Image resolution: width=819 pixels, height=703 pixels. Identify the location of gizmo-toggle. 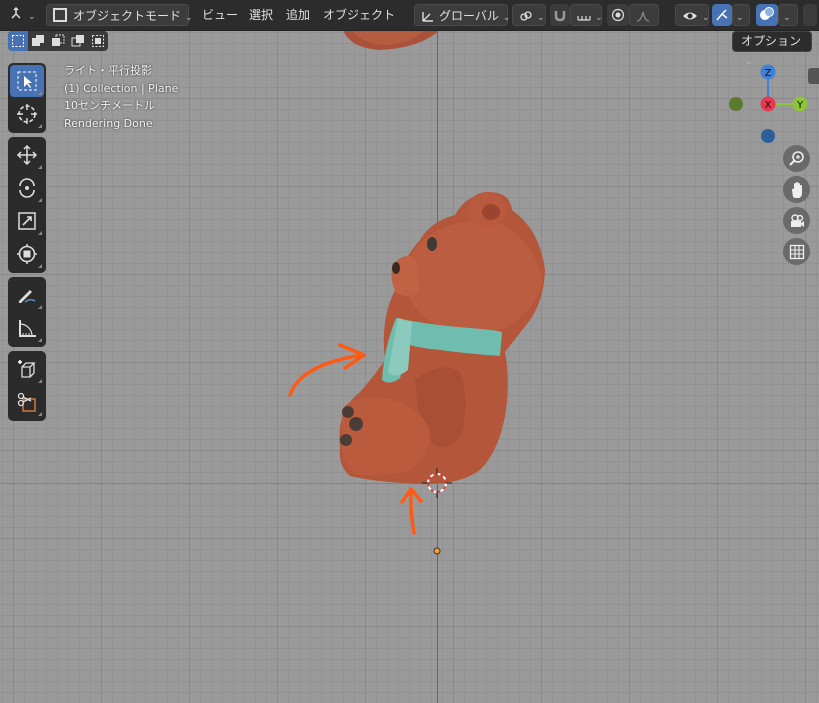
(722, 15).